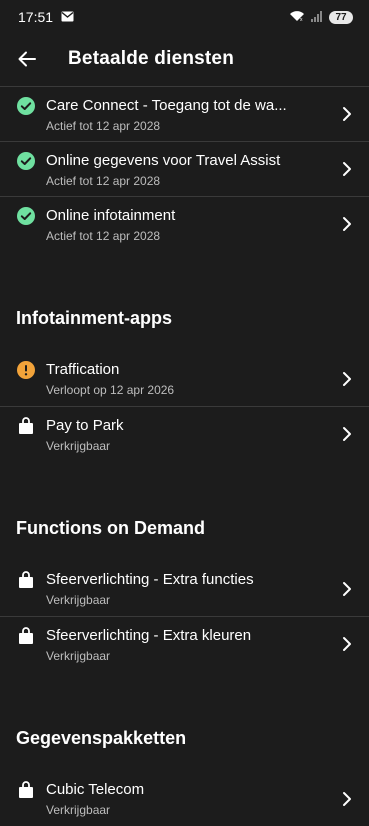  What do you see at coordinates (184, 798) in the screenshot?
I see `data-row-cubic-telecom: Cubic Telecom Verkrijgbaar` at bounding box center [184, 798].